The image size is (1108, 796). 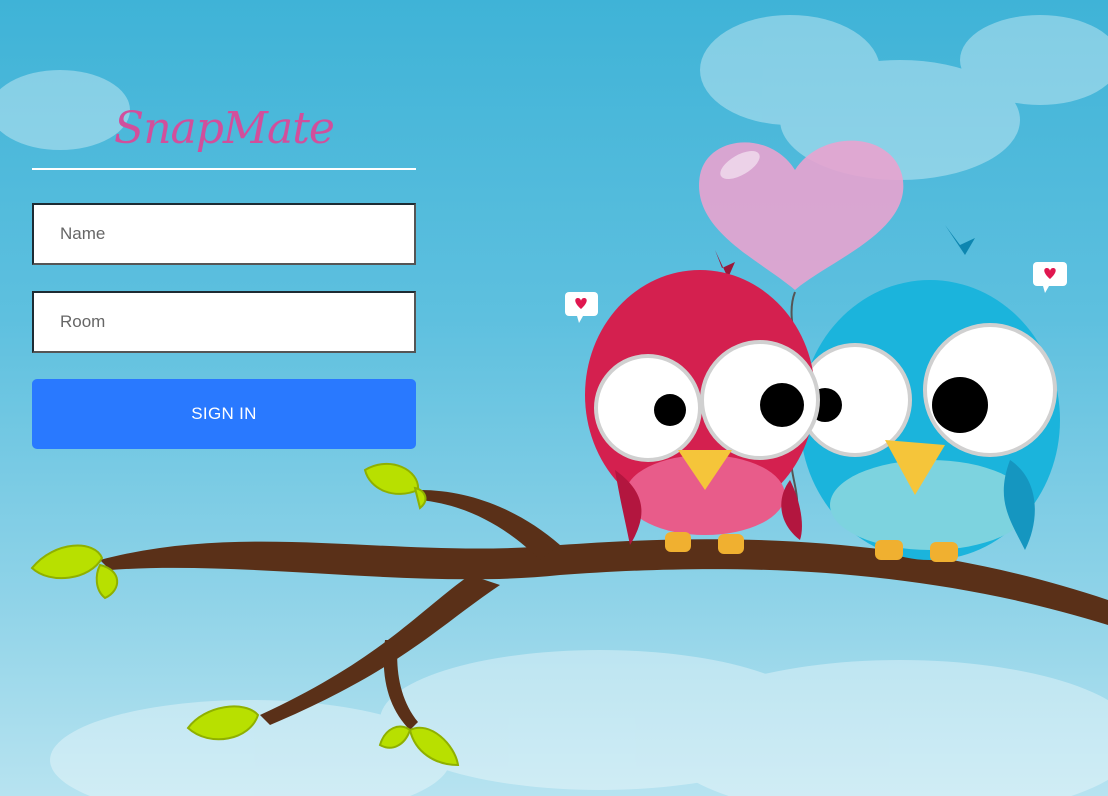 I want to click on blue-bird, so click(x=929, y=393).